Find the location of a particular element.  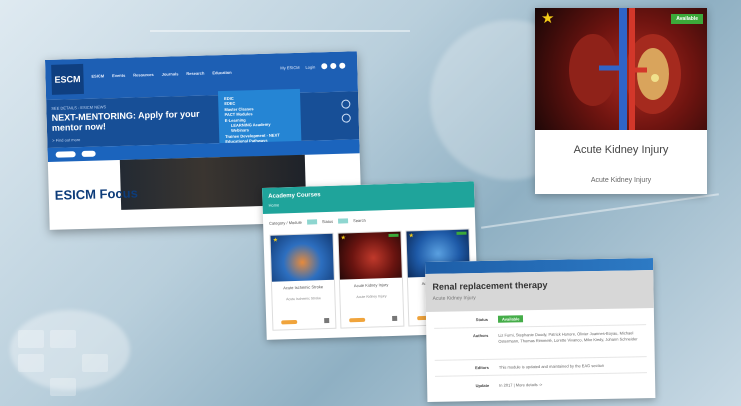

go-button is located at coordinates (88, 154).